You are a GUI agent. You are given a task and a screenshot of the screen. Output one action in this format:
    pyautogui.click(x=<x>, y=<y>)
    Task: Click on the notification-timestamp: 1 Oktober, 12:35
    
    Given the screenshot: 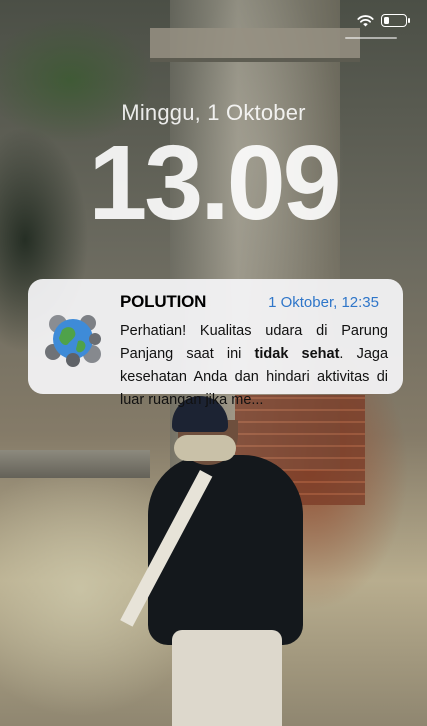 What is the action you would take?
    pyautogui.click(x=323, y=302)
    